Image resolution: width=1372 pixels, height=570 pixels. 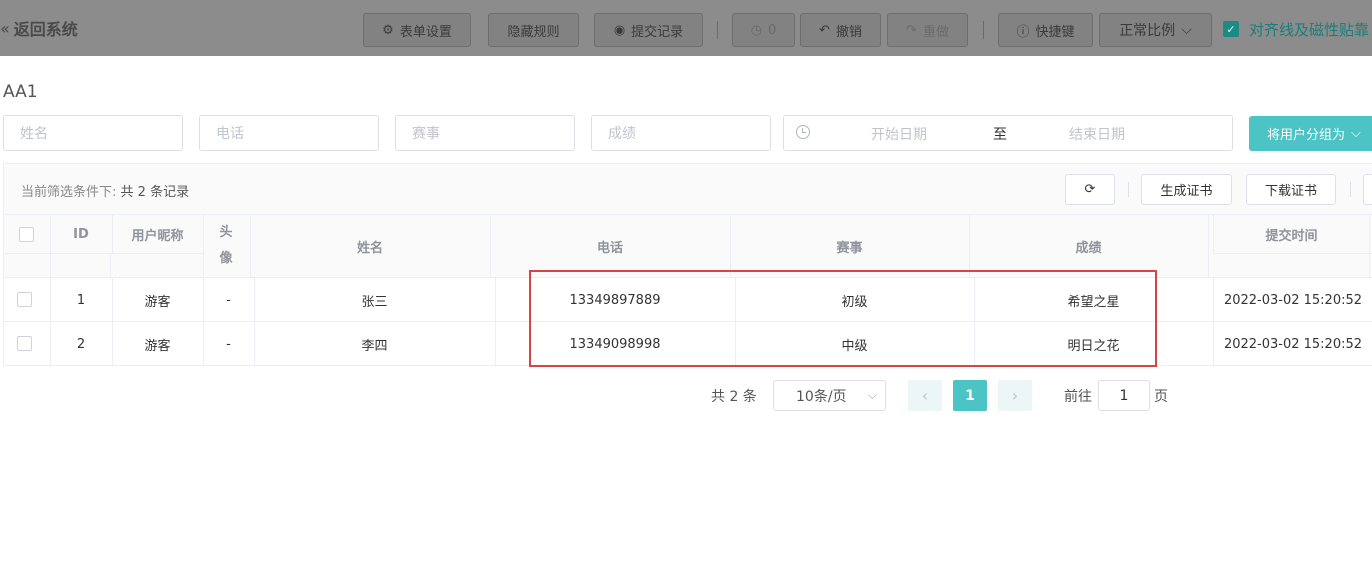 I want to click on filter-summary: 当前筛选条件下: 共 2 条记录, so click(x=105, y=190).